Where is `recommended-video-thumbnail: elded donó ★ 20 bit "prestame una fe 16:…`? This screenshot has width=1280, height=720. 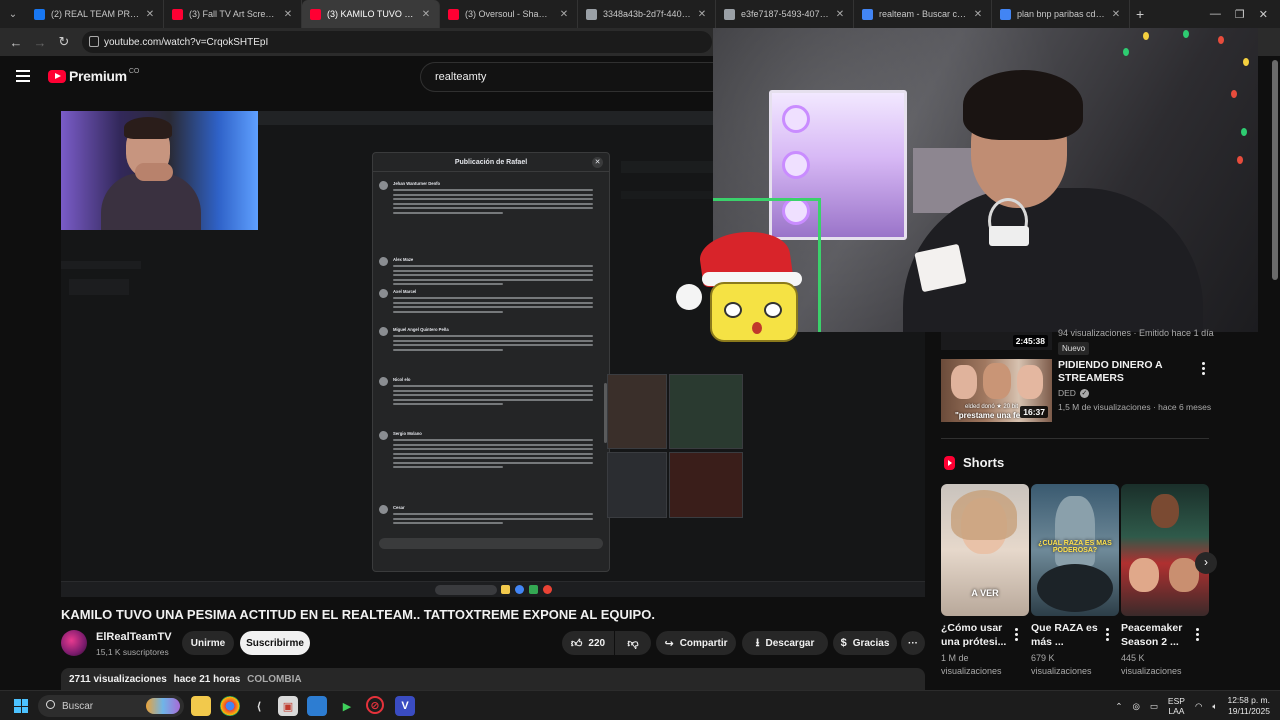 recommended-video-thumbnail: elded donó ★ 20 bit "prestame una fe 16:… is located at coordinates (996, 390).